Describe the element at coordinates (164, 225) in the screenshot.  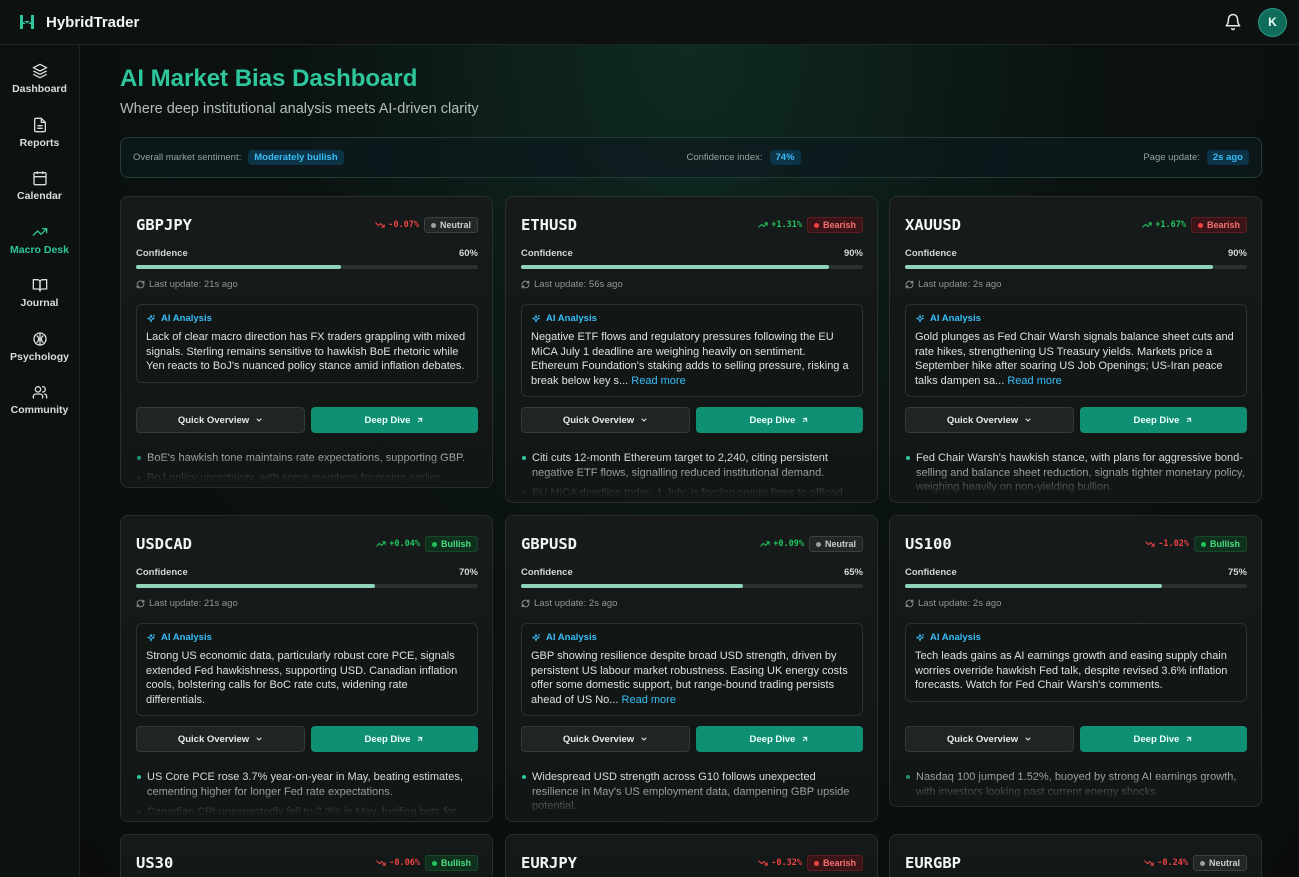
I see `asset-symbol: GBPJPY` at that location.